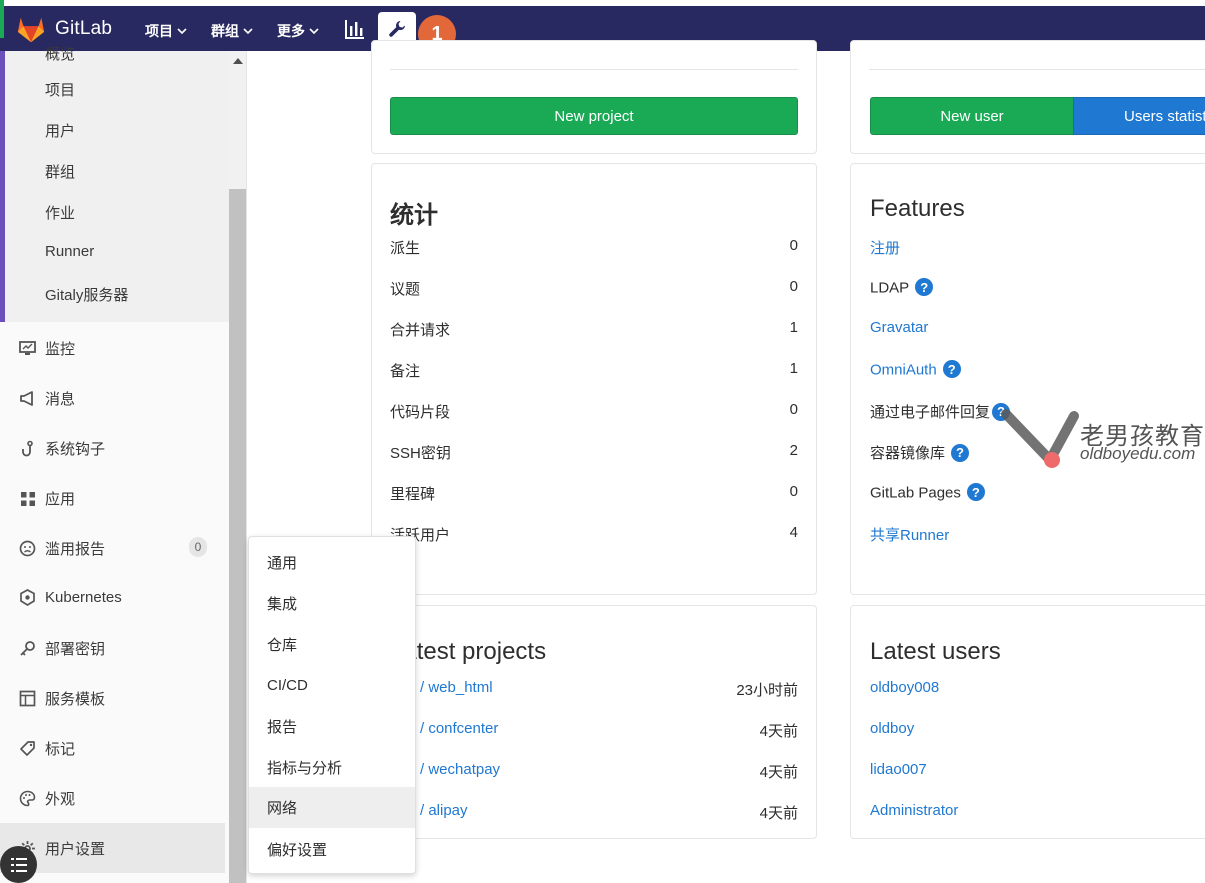 This screenshot has height=883, width=1205. What do you see at coordinates (1138, 453) in the screenshot?
I see `watermark-english-text: oldboyedu.com` at bounding box center [1138, 453].